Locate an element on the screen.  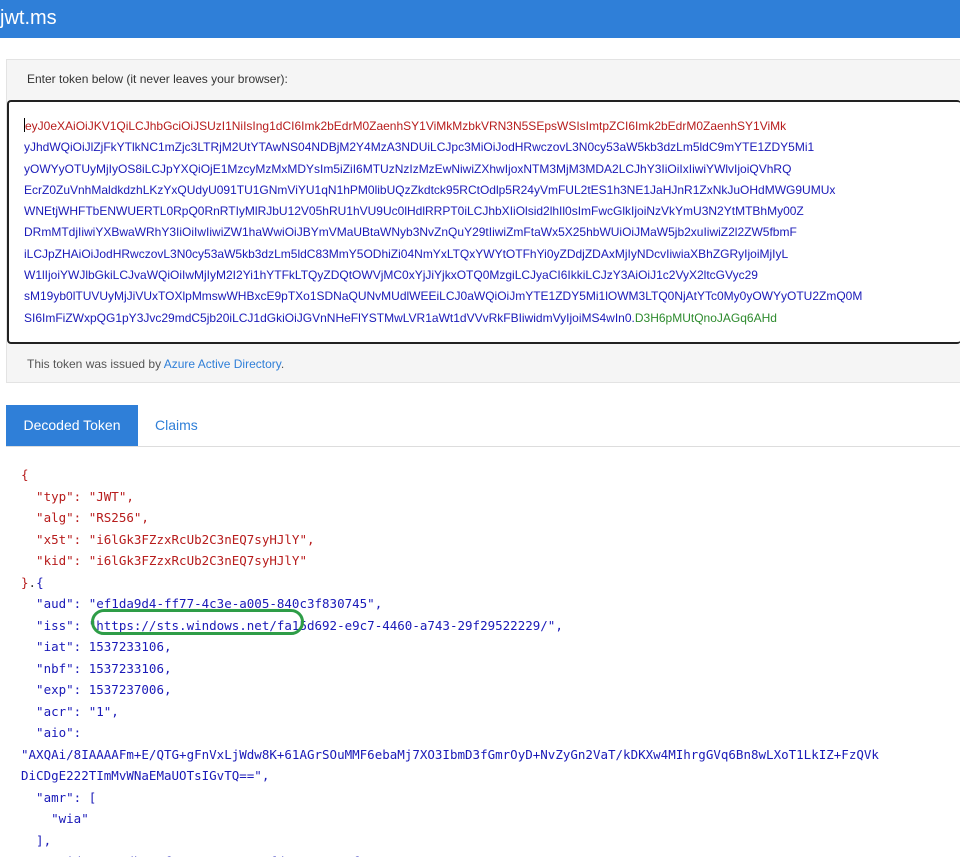
token-segment: D3H6pMUtQnoJAGq6AHd is located at coordinates (705, 317).